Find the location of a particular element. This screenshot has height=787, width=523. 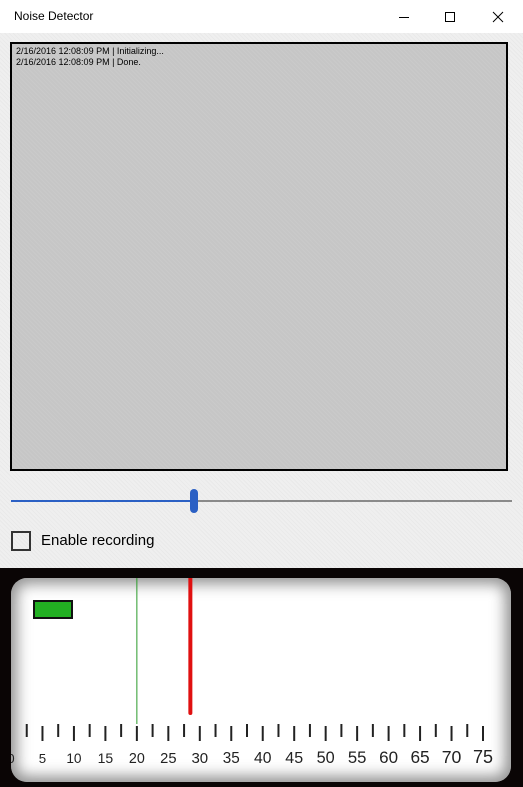

sensitivity-slider is located at coordinates (261, 501).